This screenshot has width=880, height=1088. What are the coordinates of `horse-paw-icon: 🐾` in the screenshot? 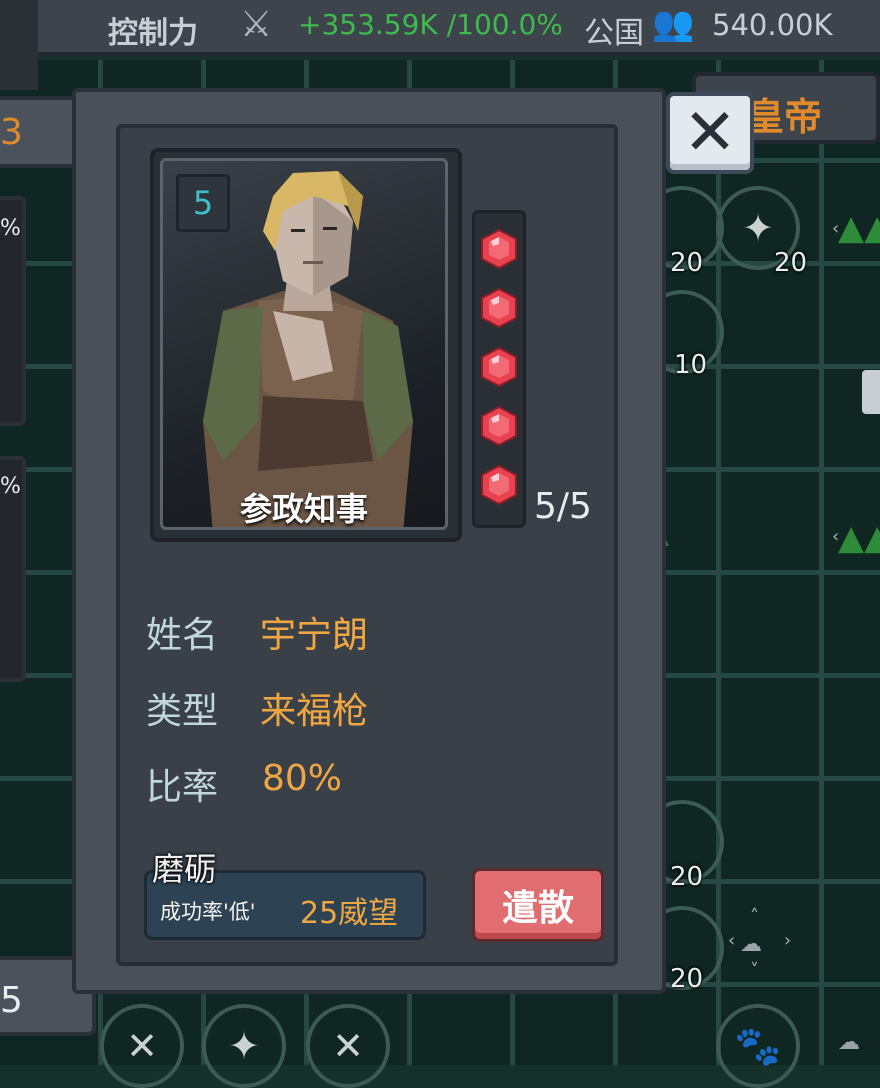 It's located at (758, 1046).